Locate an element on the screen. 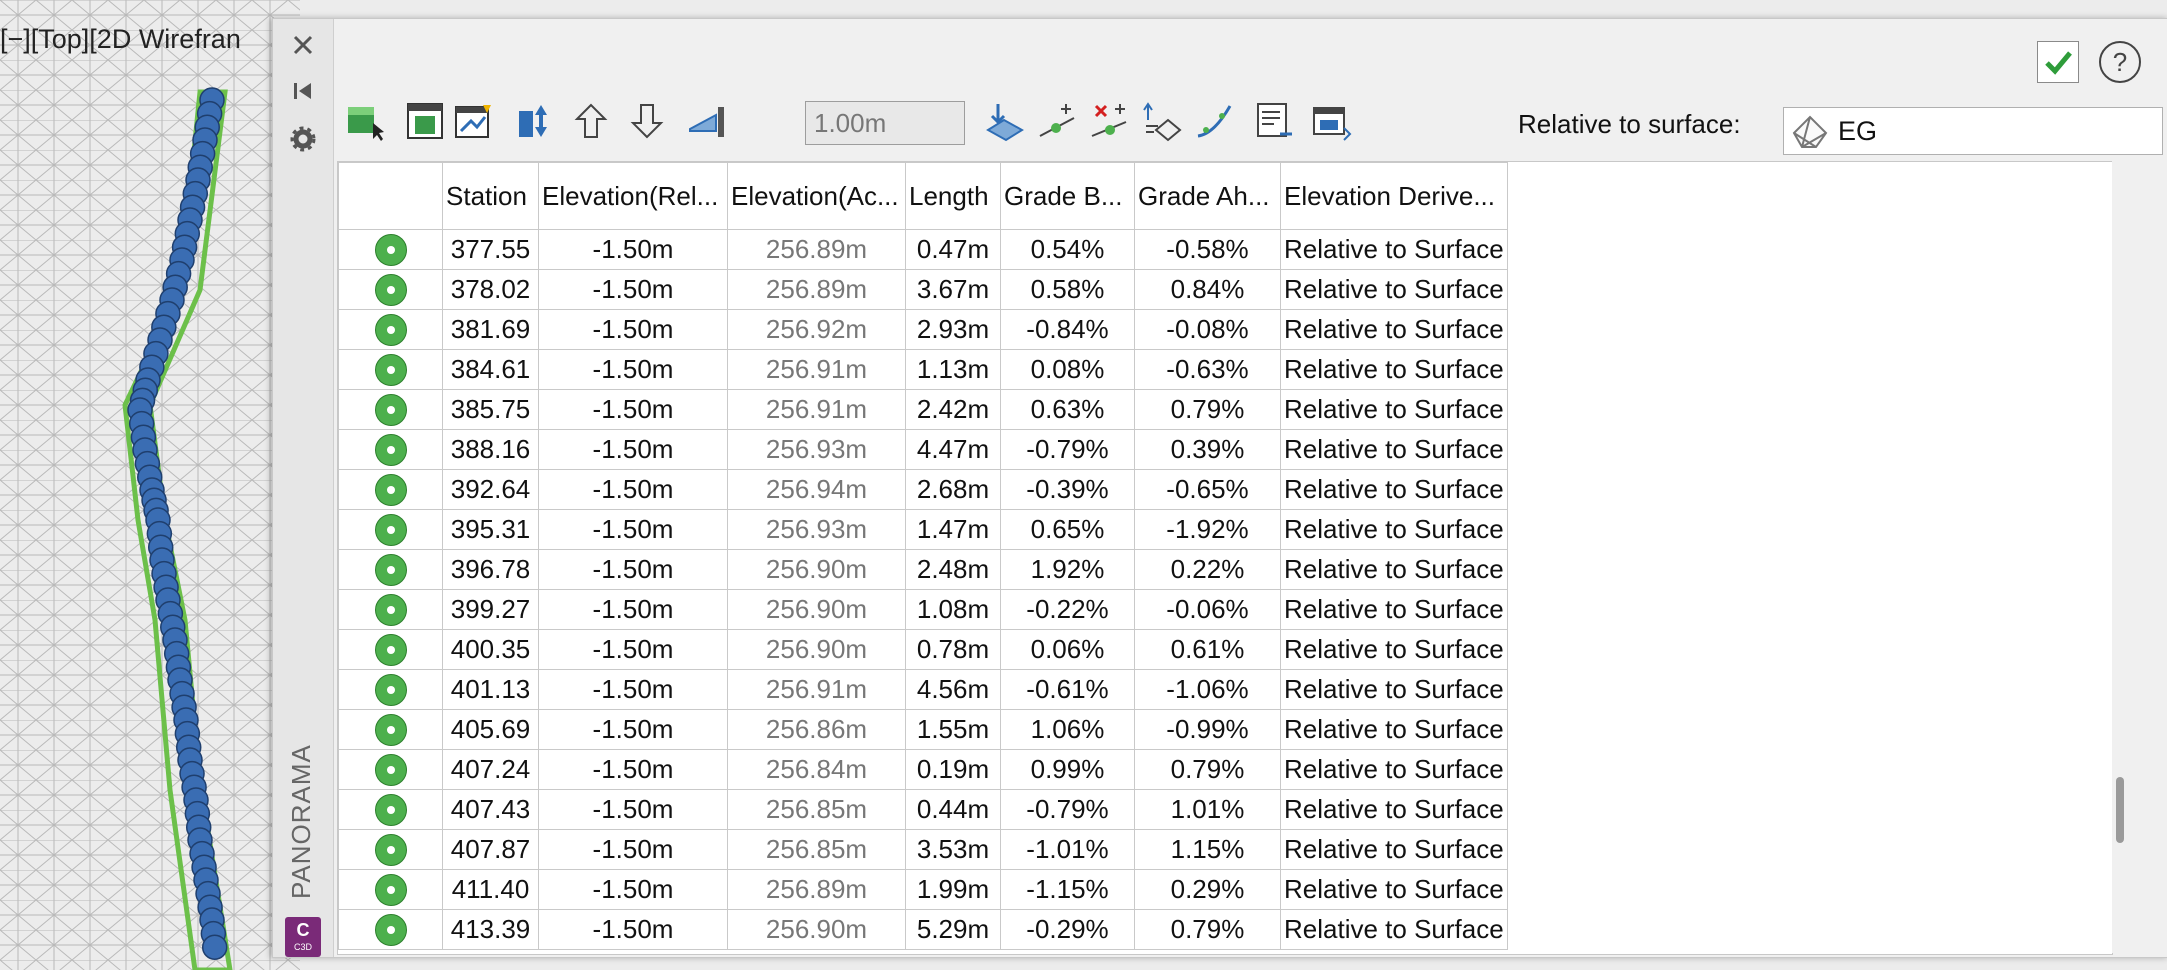 The image size is (2167, 970). cell-length: 1.47m is located at coordinates (953, 529).